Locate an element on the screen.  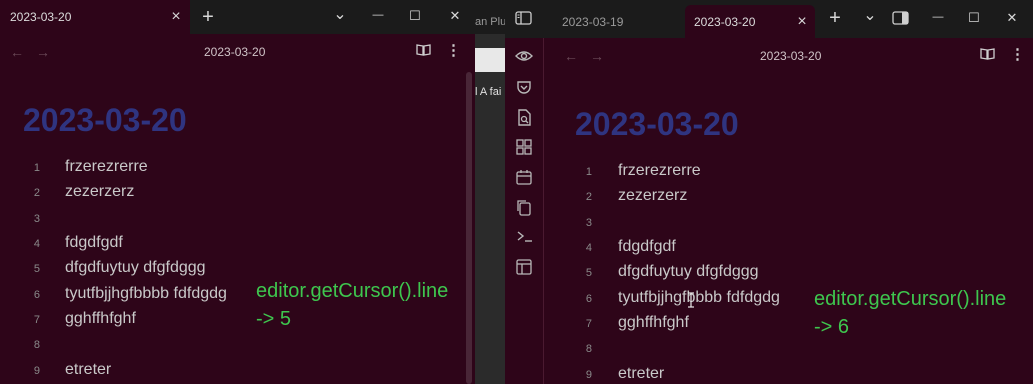
calendar-icon is located at coordinates (524, 179).